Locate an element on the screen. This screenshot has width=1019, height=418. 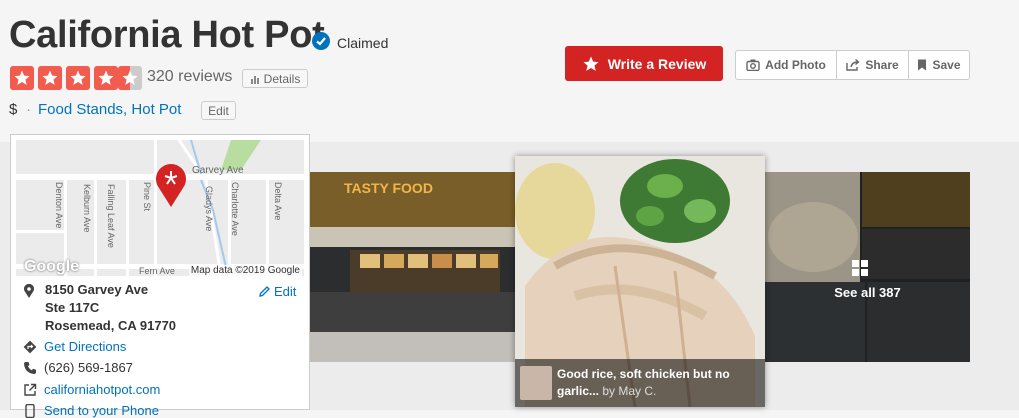
share-label: Share is located at coordinates (882, 65).